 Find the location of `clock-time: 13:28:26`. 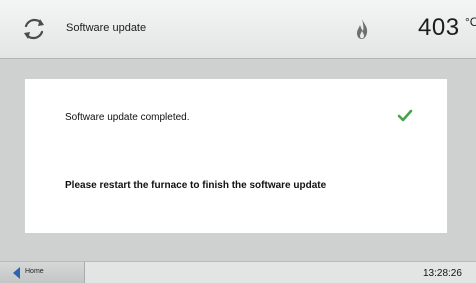

clock-time: 13:28:26 is located at coordinates (442, 273).